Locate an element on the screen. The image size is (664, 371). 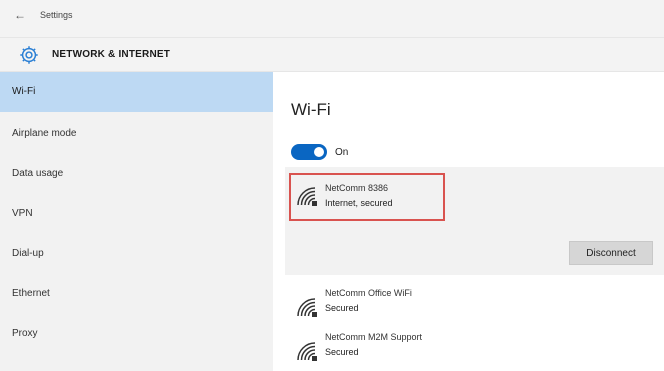
sidebar-item-vpn: VPN is located at coordinates (136, 214).